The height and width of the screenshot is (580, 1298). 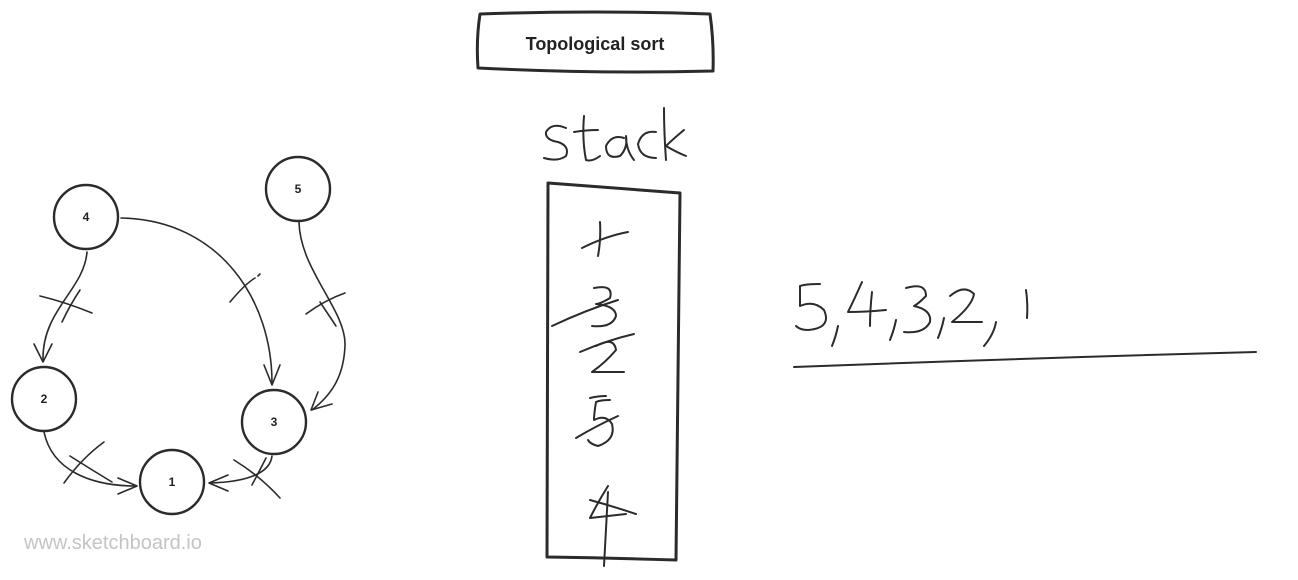 I want to click on node-2-label: 2, so click(x=44, y=399).